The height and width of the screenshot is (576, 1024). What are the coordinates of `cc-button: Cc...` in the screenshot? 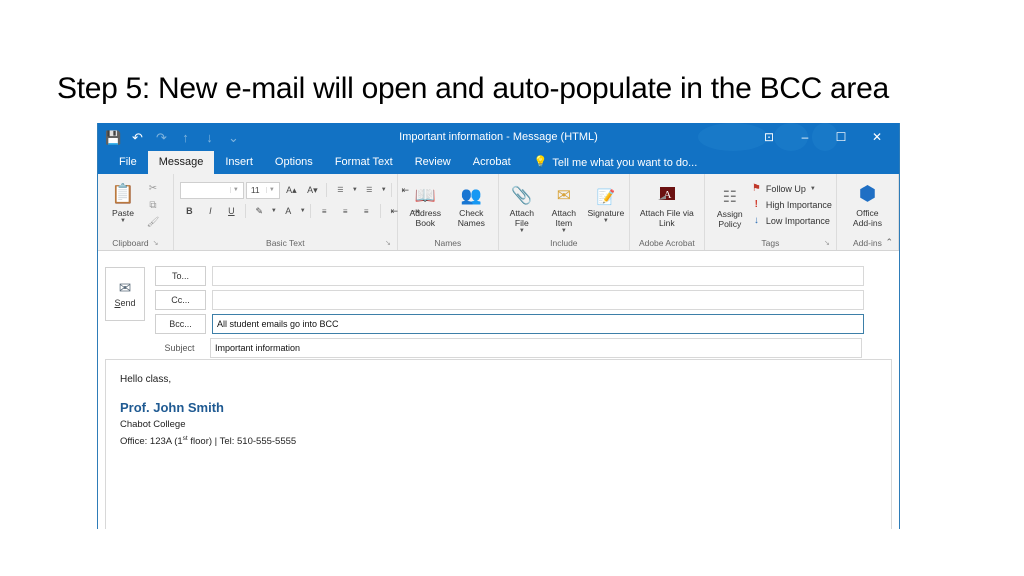 It's located at (180, 300).